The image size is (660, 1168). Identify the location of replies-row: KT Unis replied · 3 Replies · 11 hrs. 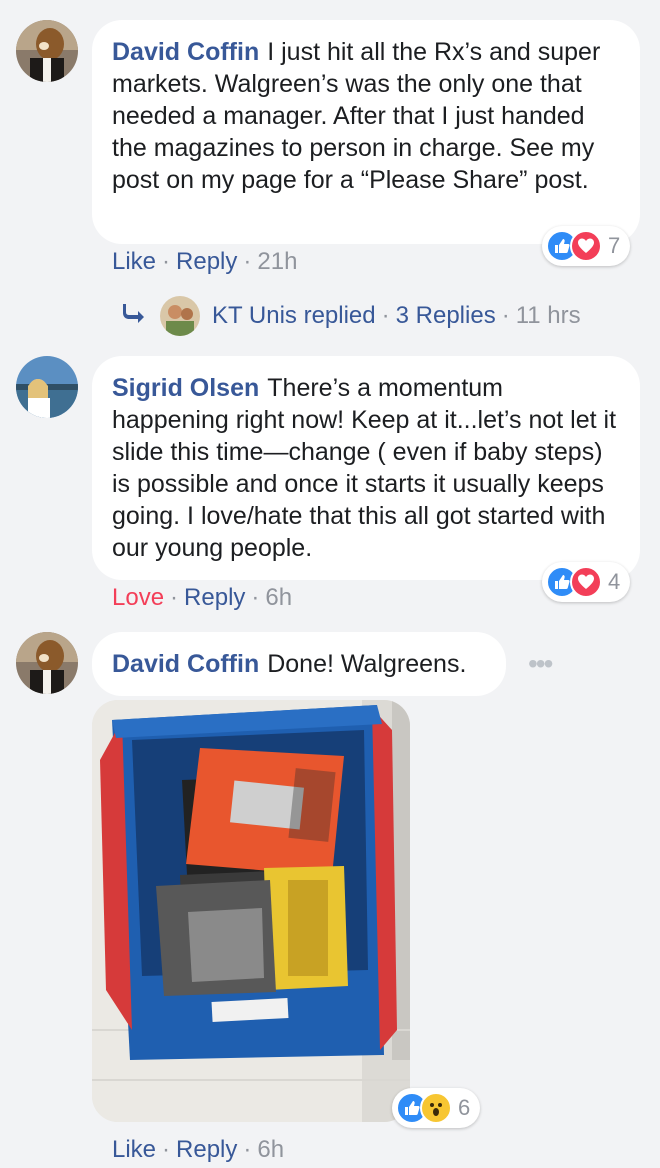
(351, 316).